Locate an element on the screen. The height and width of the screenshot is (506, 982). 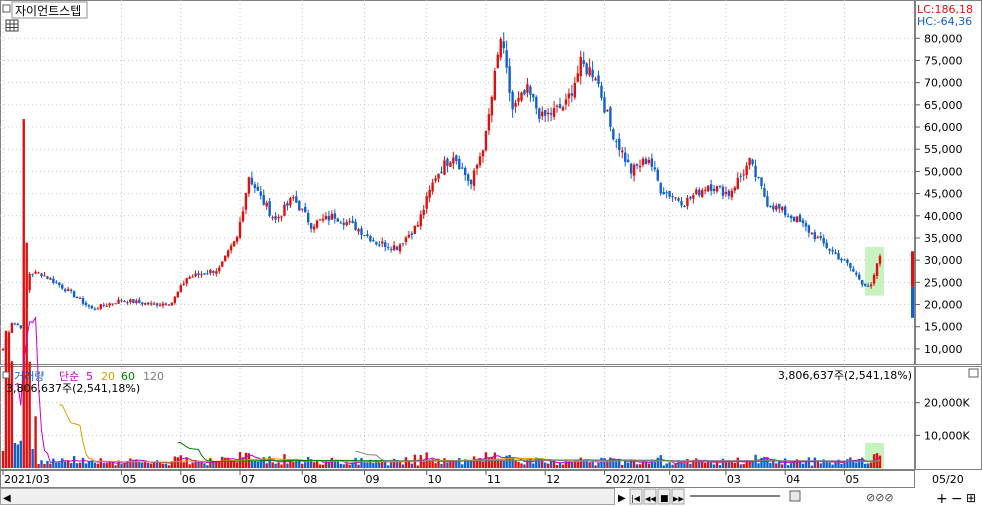
lc-marker is located at coordinates (912, 269).